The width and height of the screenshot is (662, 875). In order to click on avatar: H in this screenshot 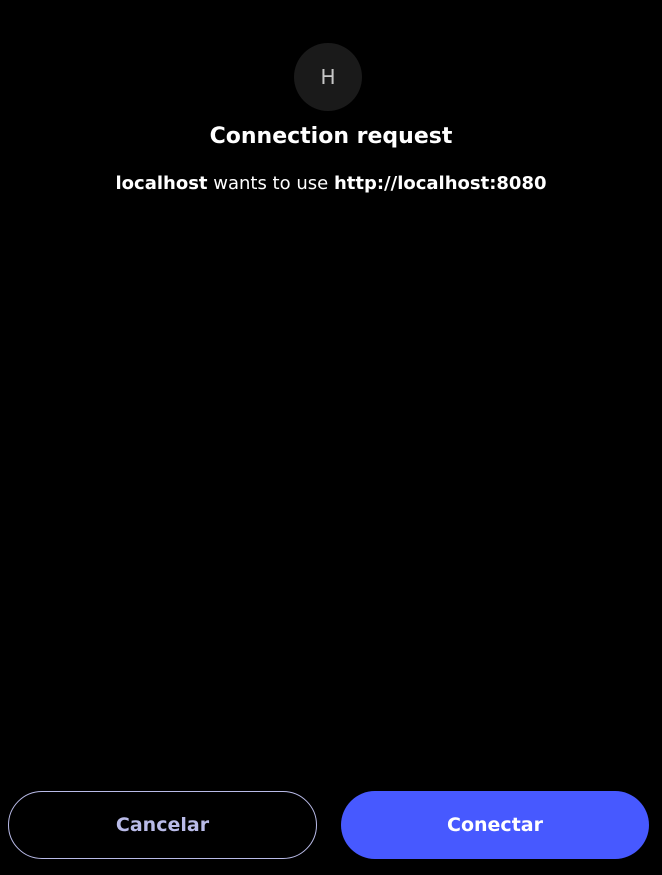, I will do `click(328, 77)`.